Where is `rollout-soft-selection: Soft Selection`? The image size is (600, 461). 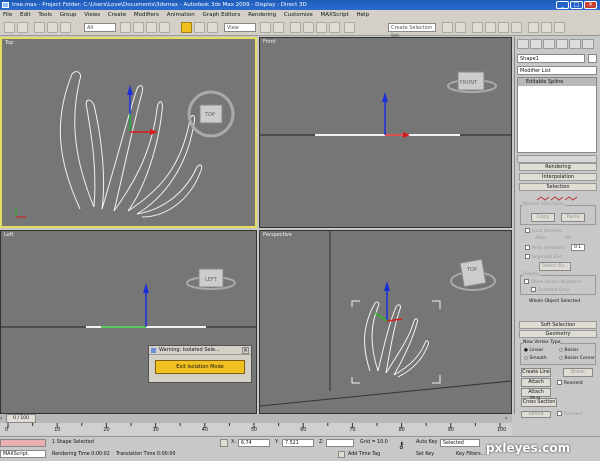
rollout-soft-selection: Soft Selection is located at coordinates (558, 325).